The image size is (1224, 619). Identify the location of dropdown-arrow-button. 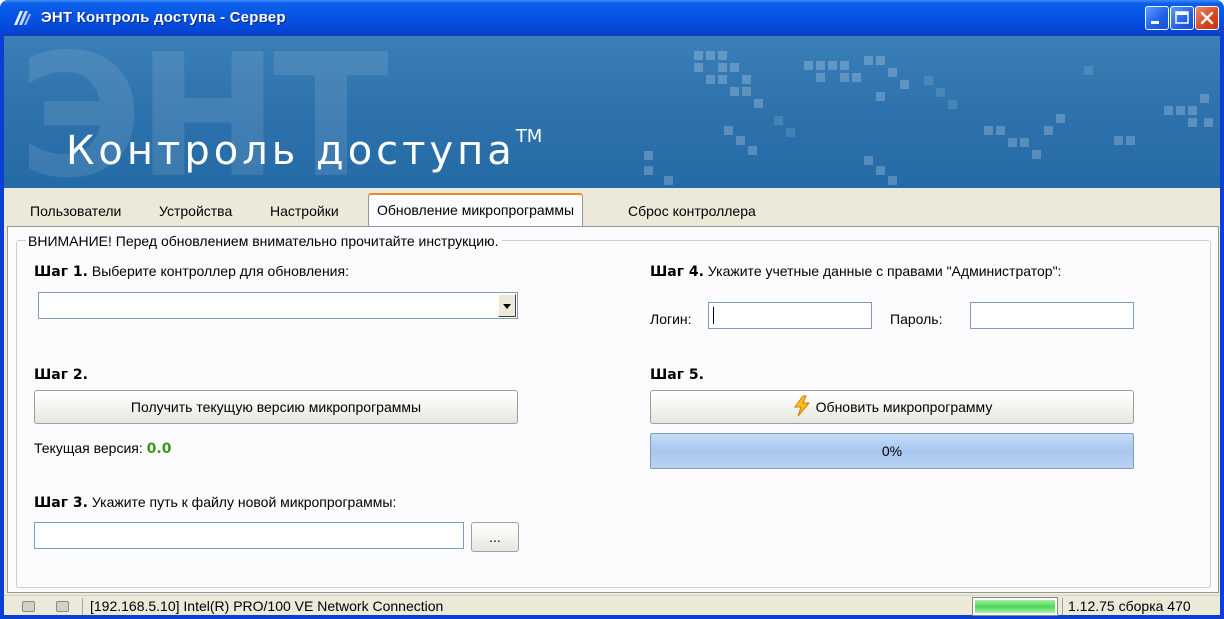
(507, 305).